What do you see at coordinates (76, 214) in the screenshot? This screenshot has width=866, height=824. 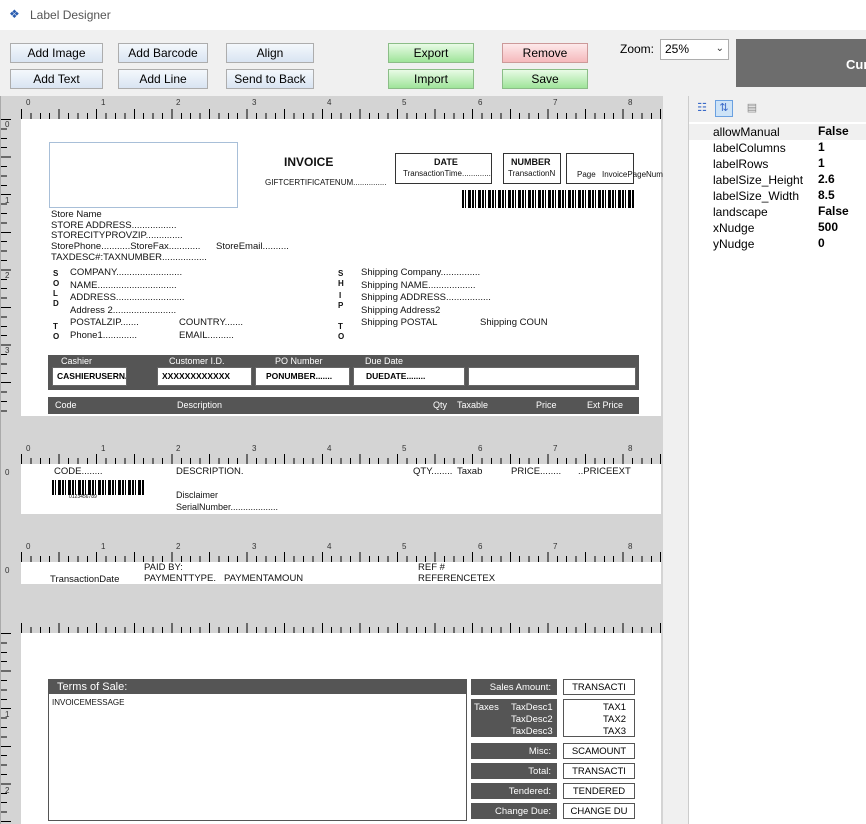 I see `store-name: Store Name` at bounding box center [76, 214].